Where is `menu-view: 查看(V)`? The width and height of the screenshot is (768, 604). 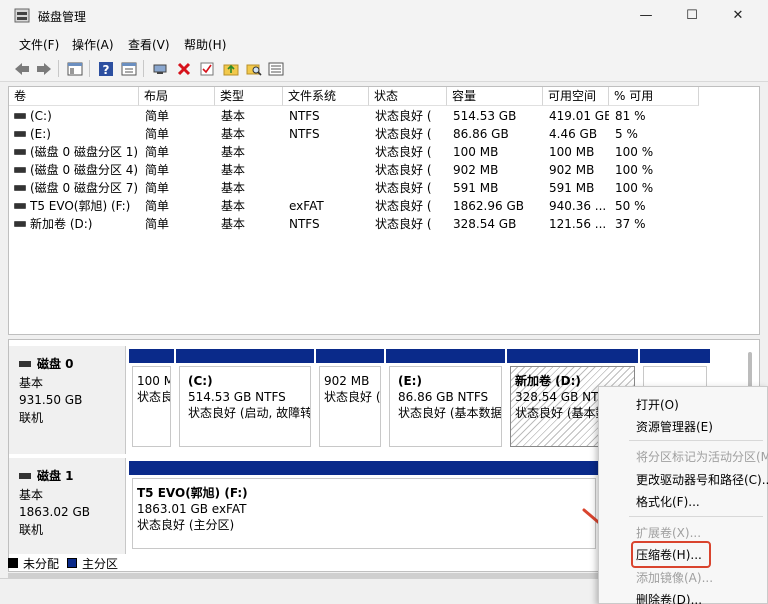 menu-view: 查看(V) is located at coordinates (149, 44).